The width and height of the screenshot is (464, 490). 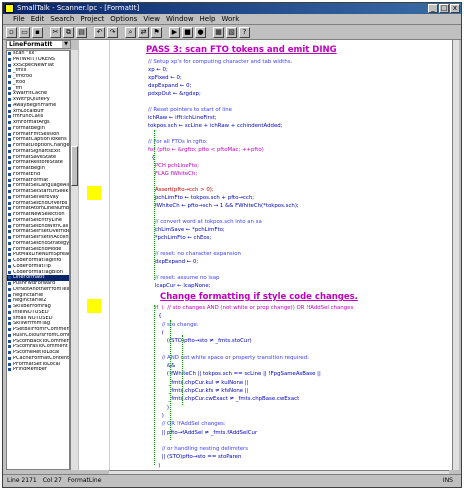 I want to click on menu-file: File, so click(x=19, y=19).